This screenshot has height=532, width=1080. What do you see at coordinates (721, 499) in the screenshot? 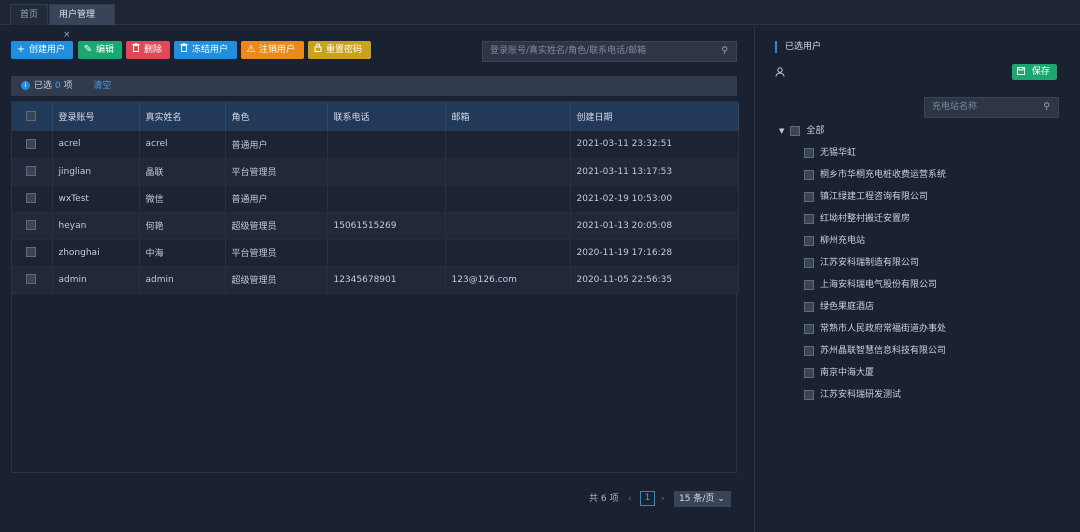
I see `chevron-down-icon: ⌄` at bounding box center [721, 499].